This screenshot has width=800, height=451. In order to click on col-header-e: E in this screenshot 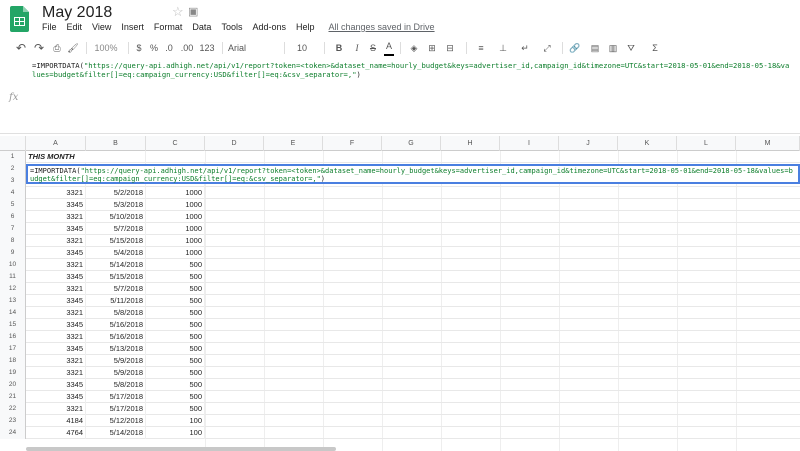, I will do `click(293, 143)`.